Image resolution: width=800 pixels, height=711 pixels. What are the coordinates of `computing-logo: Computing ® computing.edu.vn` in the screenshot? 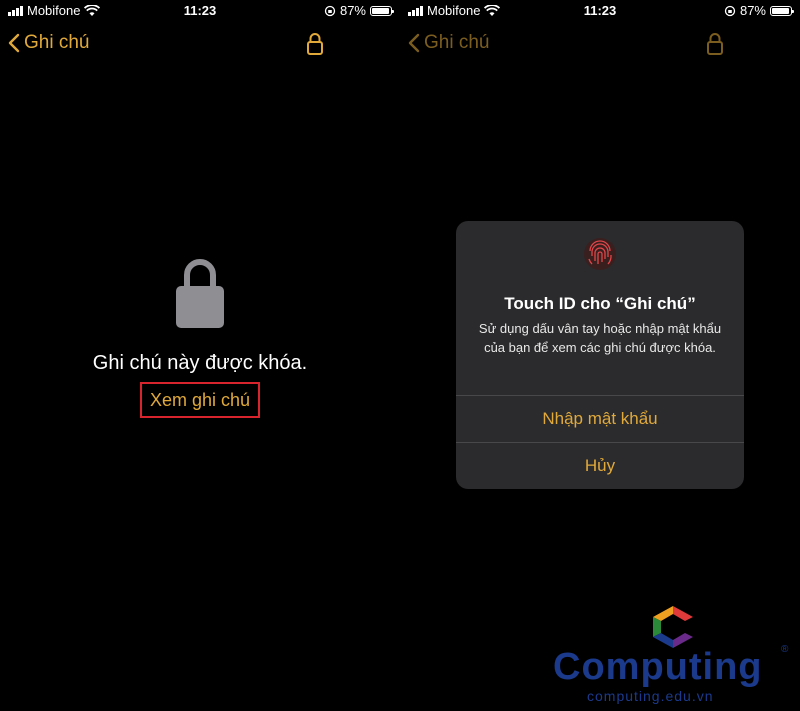 It's located at (673, 656).